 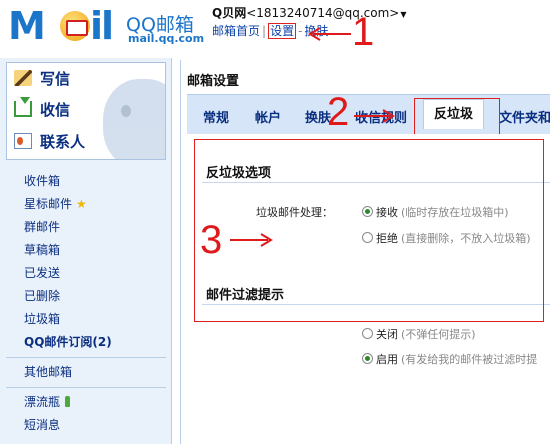 I want to click on tab-highlight-box, so click(x=457, y=116).